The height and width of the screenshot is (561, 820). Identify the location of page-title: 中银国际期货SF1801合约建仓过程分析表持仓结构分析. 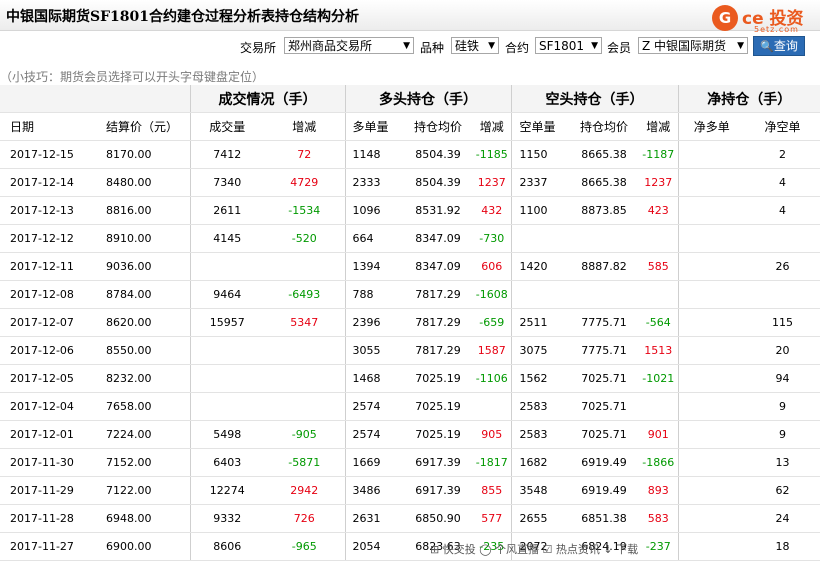
(183, 17).